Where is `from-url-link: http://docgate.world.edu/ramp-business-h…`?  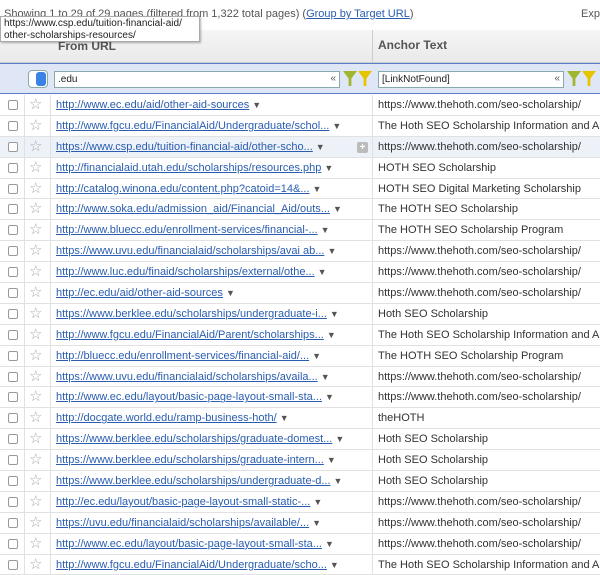 from-url-link: http://docgate.world.edu/ramp-business-h… is located at coordinates (172, 418).